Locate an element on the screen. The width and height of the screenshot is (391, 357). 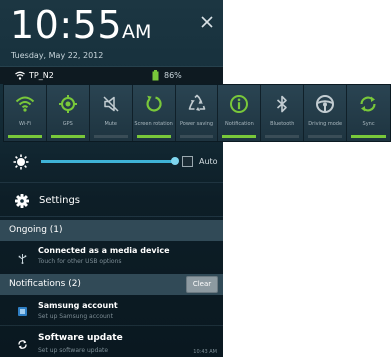
info-icon is located at coordinates (239, 104).